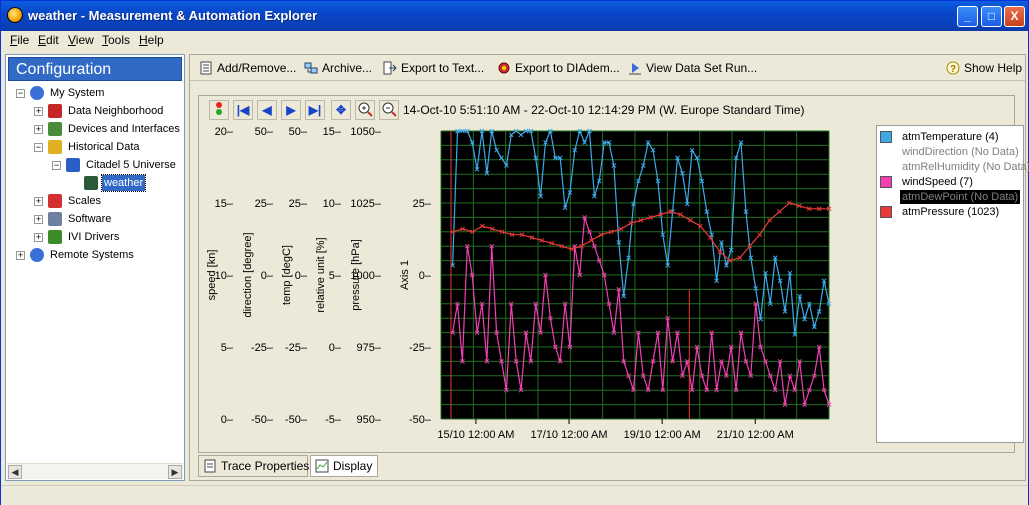  What do you see at coordinates (635, 68) in the screenshot?
I see `run-icon` at bounding box center [635, 68].